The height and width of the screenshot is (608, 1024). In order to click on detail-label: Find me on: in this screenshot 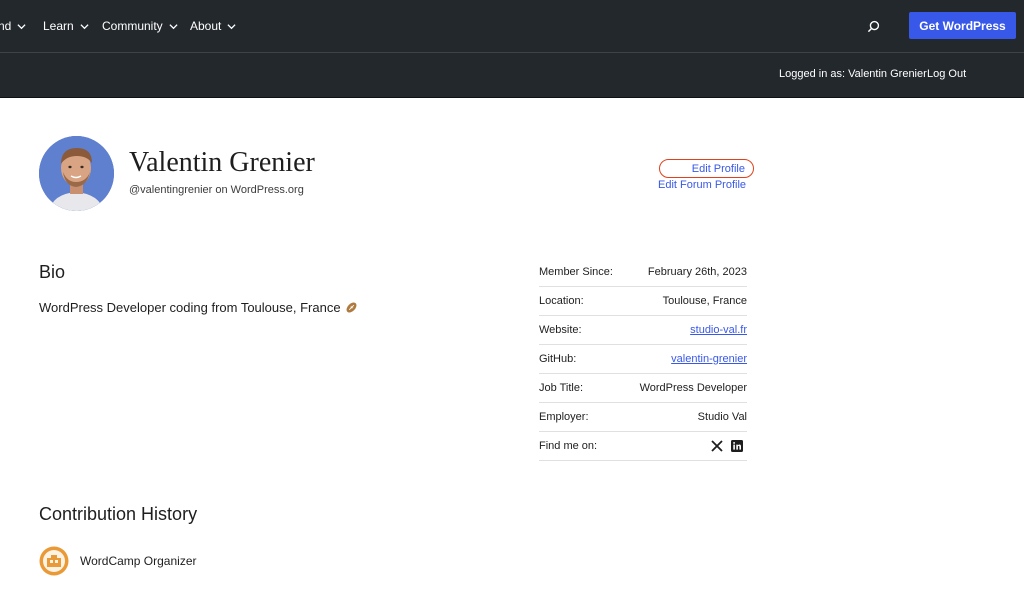, I will do `click(568, 446)`.